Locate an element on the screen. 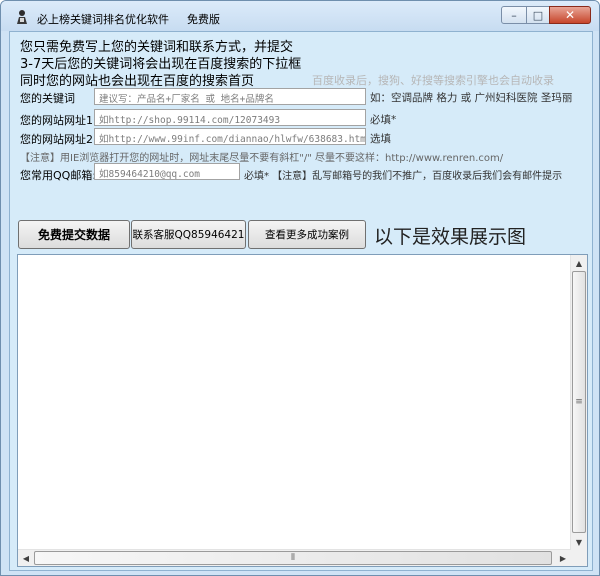 Image resolution: width=600 pixels, height=576 pixels. url2-label: 您的网站网址2: is located at coordinates (58, 139).